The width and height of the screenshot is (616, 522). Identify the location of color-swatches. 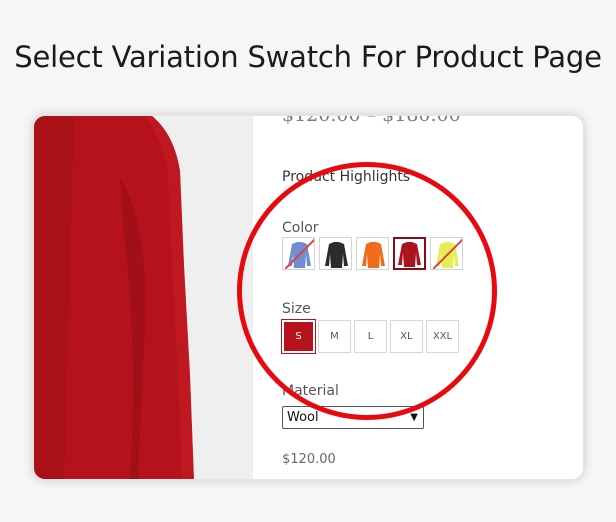
(372, 253).